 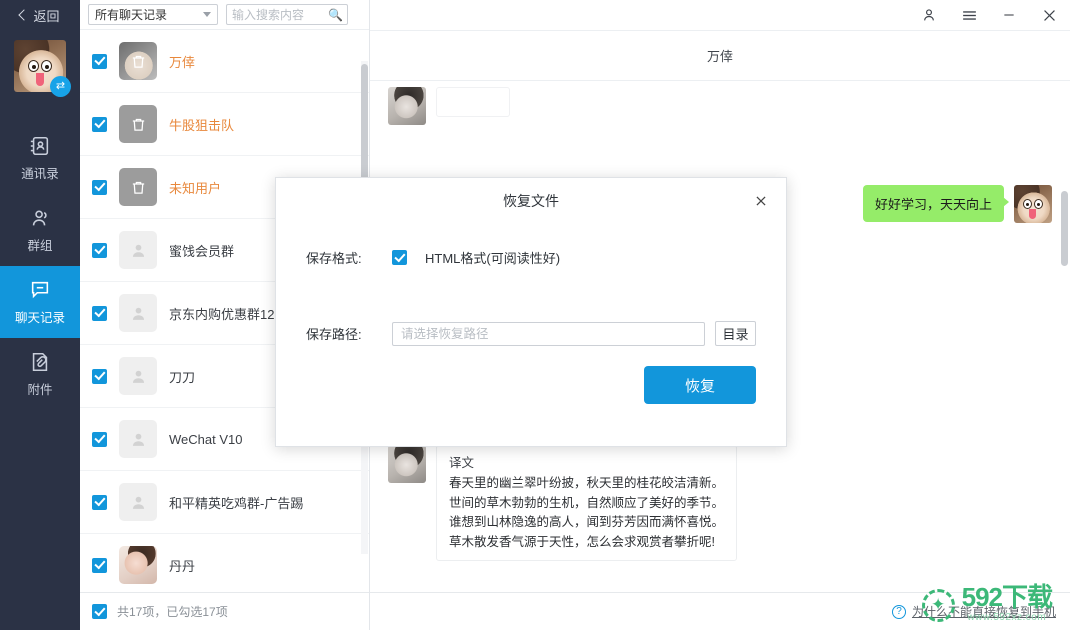 I want to click on list-item-label: 刀刀, so click(x=182, y=377).